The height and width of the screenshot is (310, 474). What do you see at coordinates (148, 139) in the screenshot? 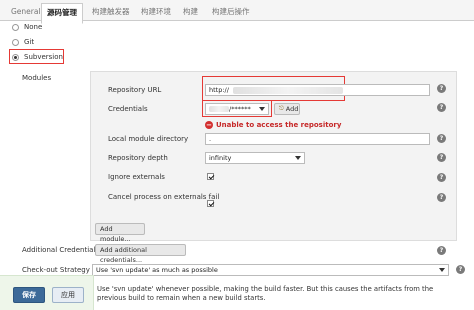
I see `local-module-directory-label: Local module directory` at bounding box center [148, 139].